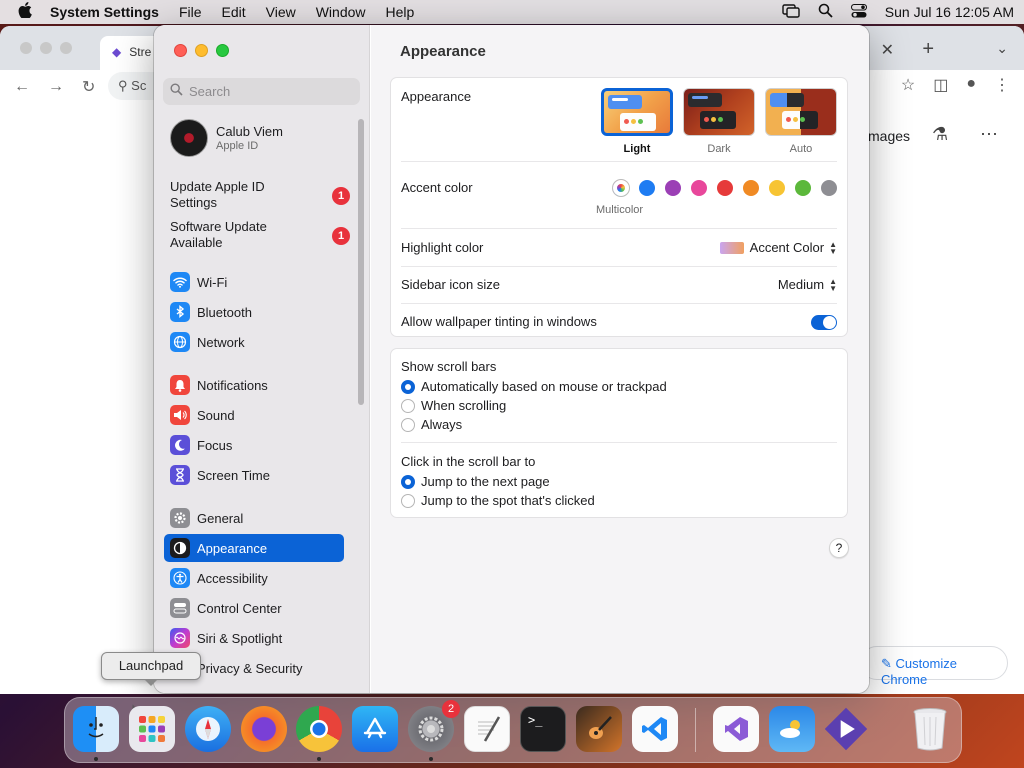 This screenshot has width=1024, height=768. I want to click on sidebar-item-siri-spotlight: Siri & Spotlight, so click(254, 638).